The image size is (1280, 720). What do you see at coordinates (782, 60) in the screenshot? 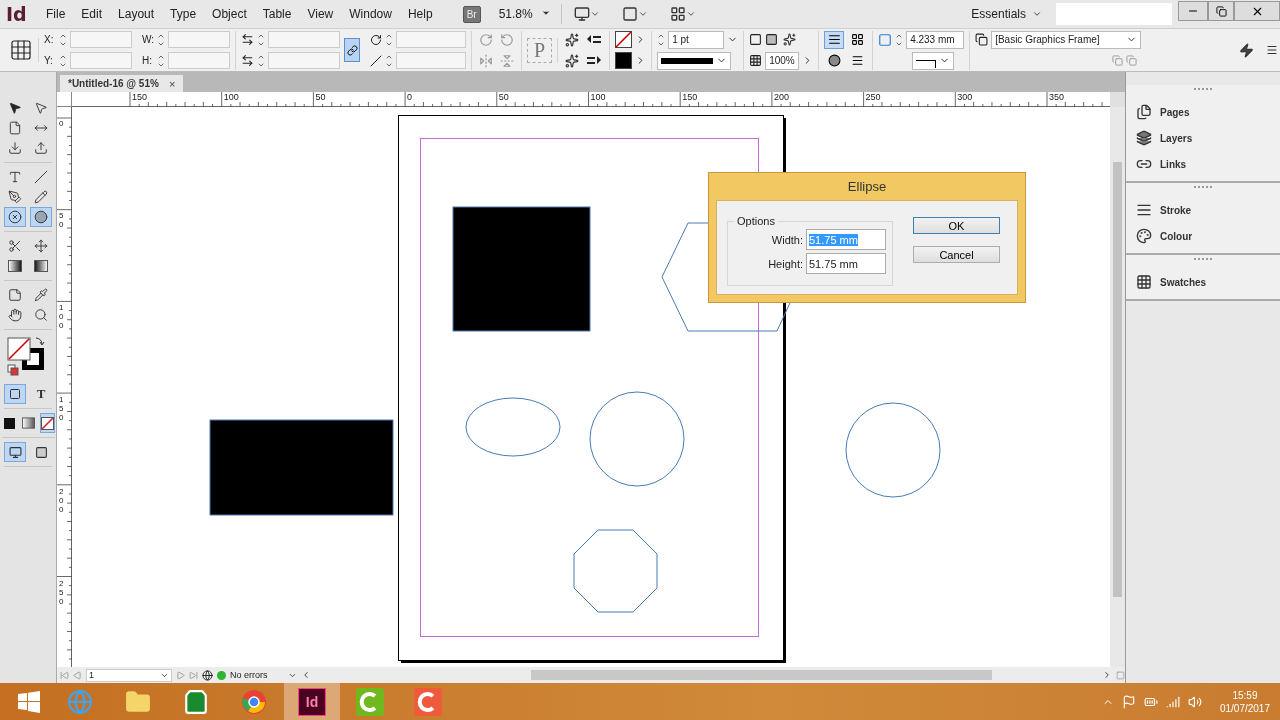
I see `opacity-field: 100%` at bounding box center [782, 60].